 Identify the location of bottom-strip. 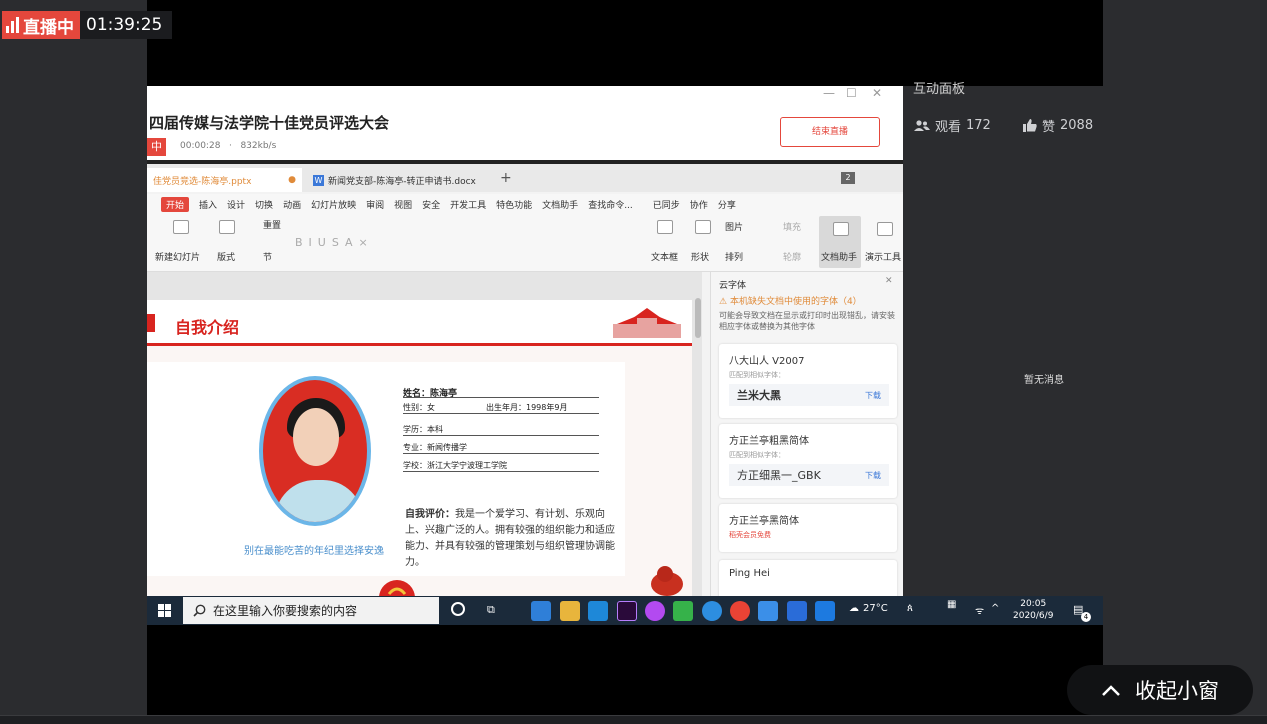
(633, 719).